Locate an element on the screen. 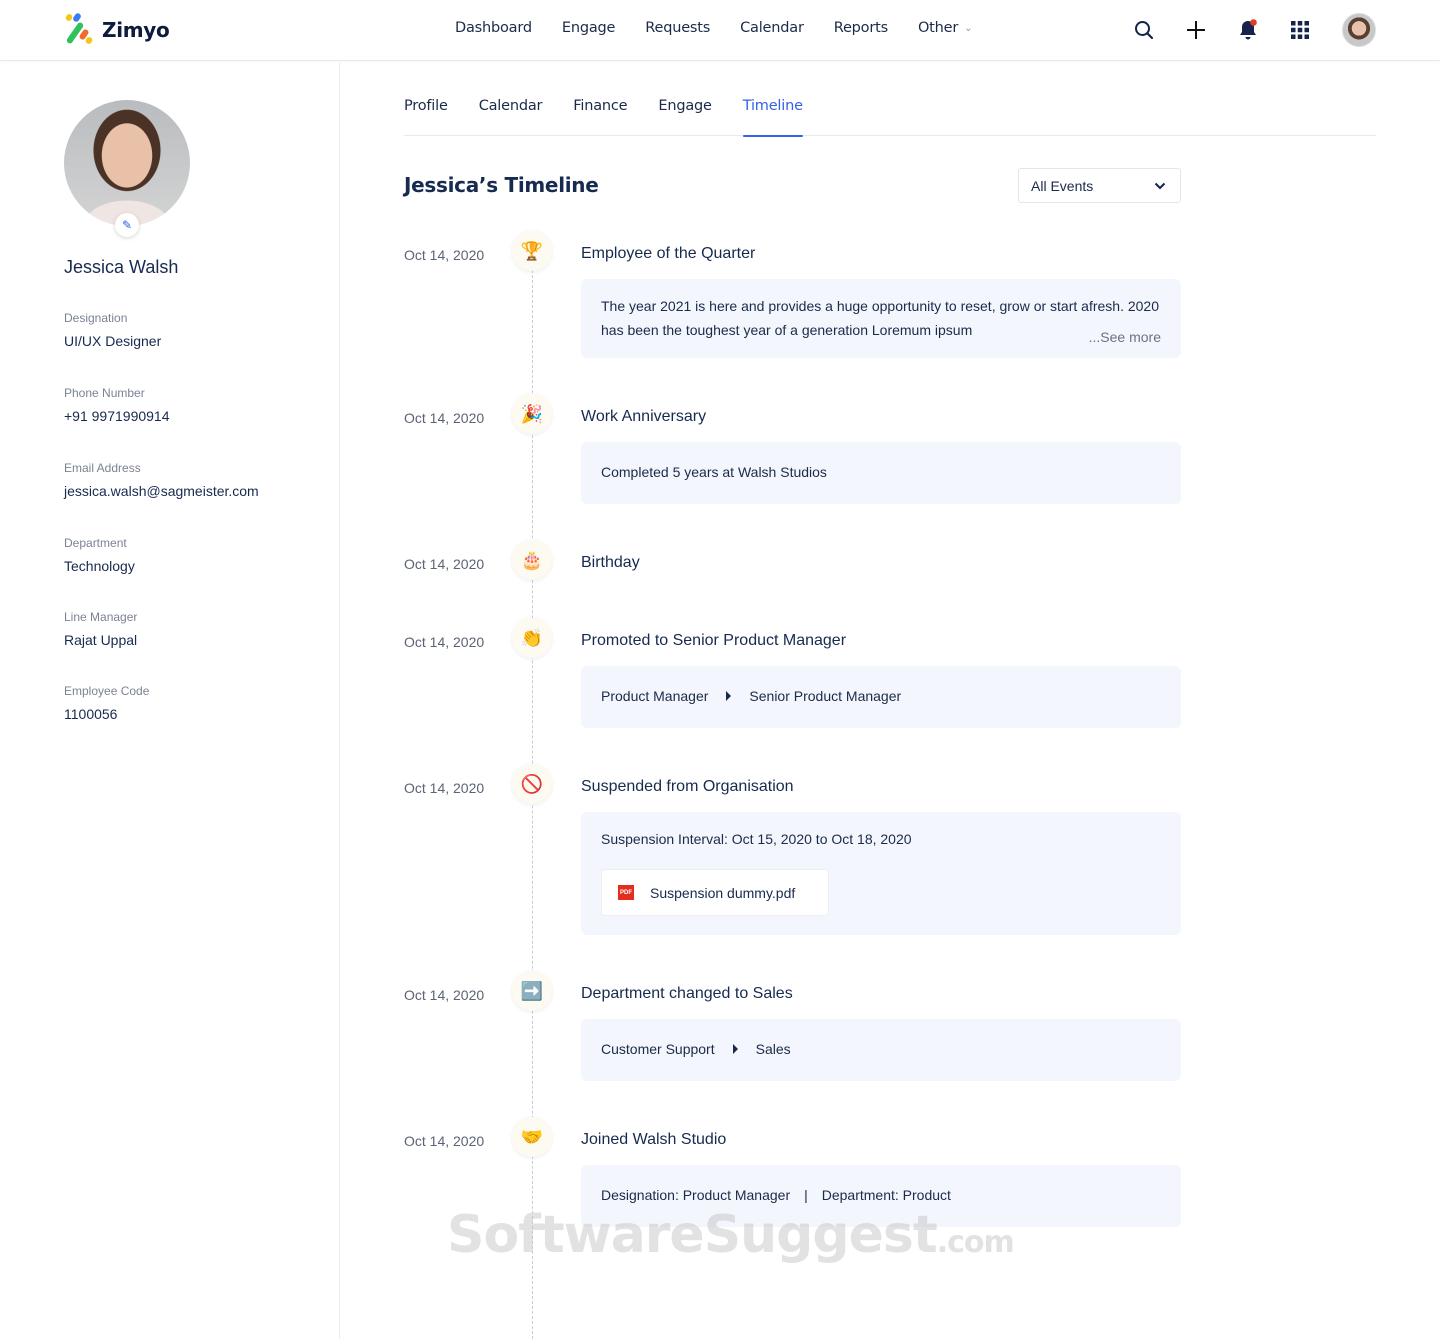 The image size is (1440, 1339). nav-requests: Requests is located at coordinates (677, 28).